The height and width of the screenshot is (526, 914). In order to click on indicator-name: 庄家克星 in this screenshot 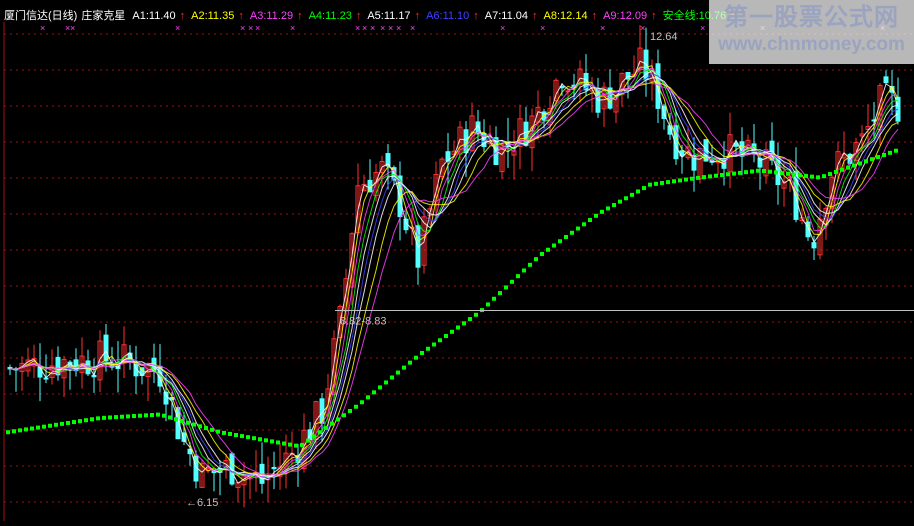, I will do `click(103, 16)`.